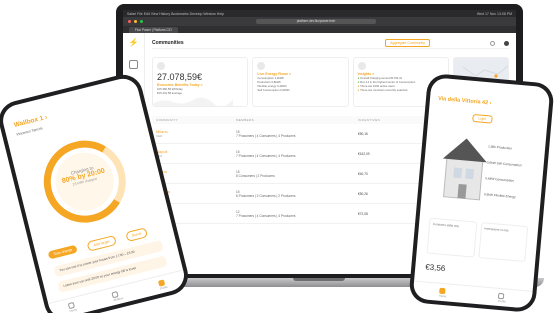  Describe the element at coordinates (464, 169) in the screenshot. I see `house-illustration` at that location.